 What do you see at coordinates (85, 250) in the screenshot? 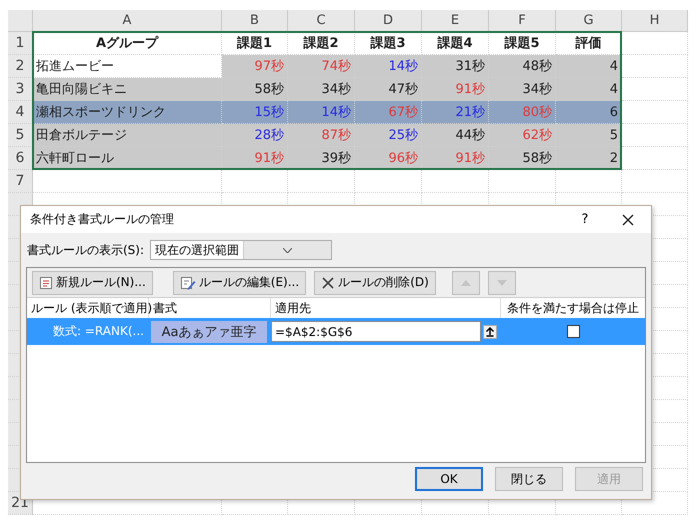
I see `show-rules-label: 書式ルールの表示(S):` at bounding box center [85, 250].